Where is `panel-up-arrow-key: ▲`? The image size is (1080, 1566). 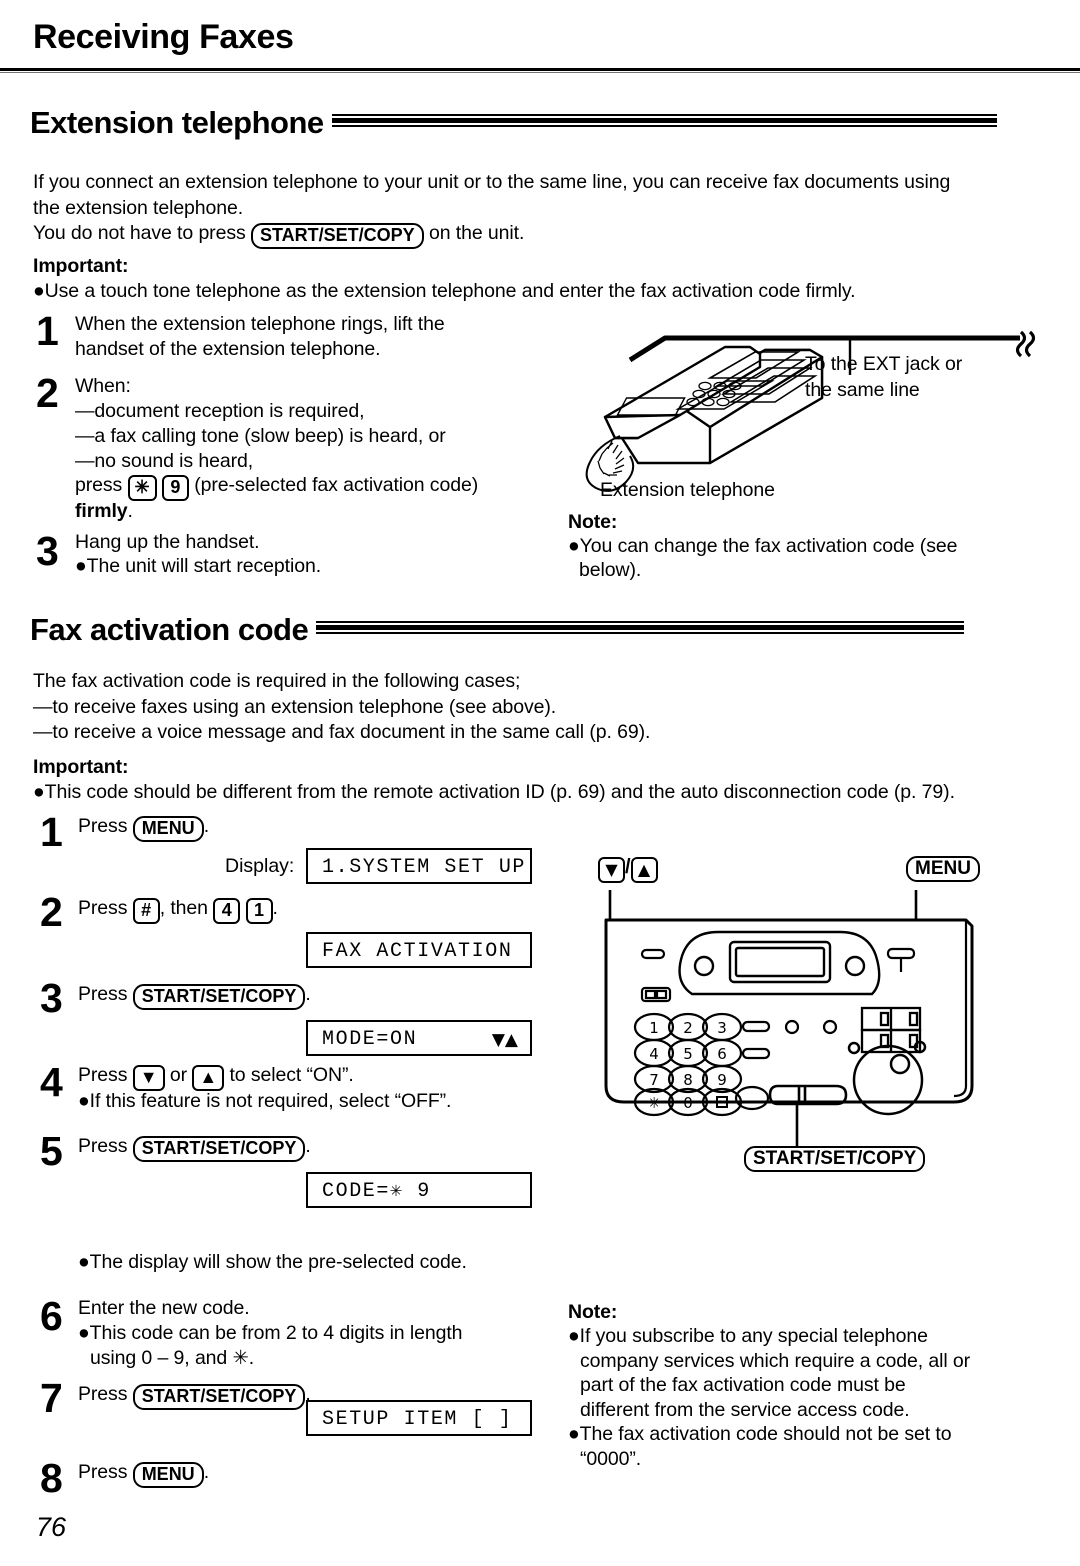
panel-up-arrow-key: ▲ is located at coordinates (644, 870).